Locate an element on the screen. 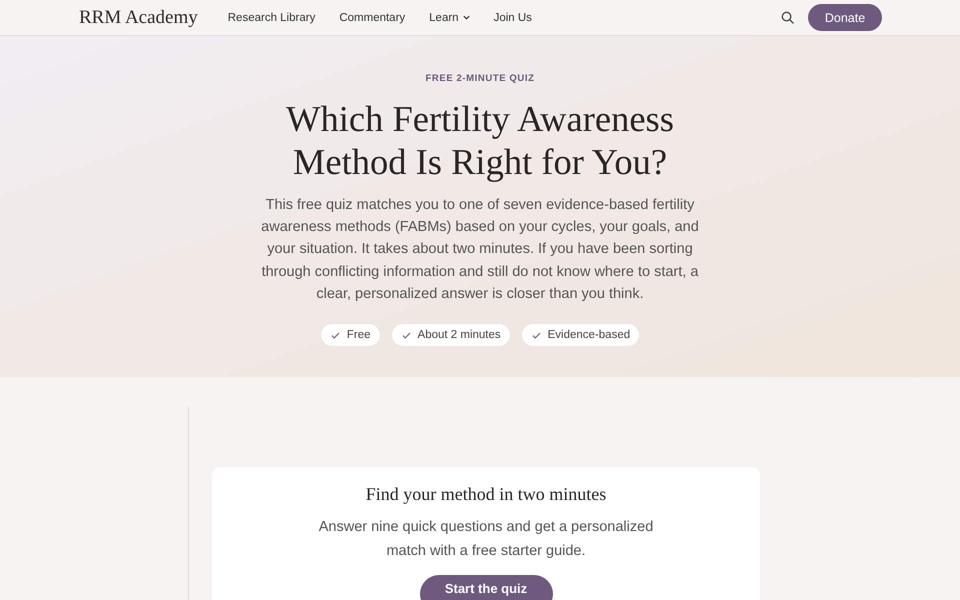  card-description: Answer nine quick questions and get a personalized match with a free starter guide. is located at coordinates (486, 539).